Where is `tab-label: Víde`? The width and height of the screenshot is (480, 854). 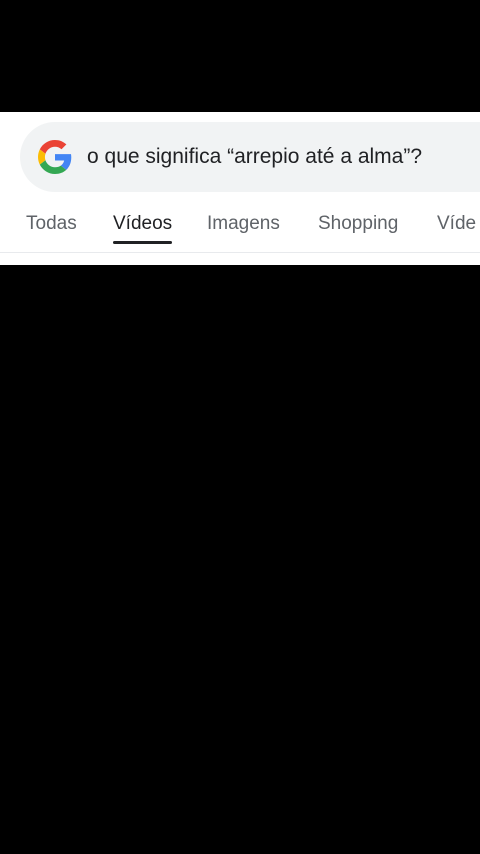
tab-label: Víde is located at coordinates (457, 223).